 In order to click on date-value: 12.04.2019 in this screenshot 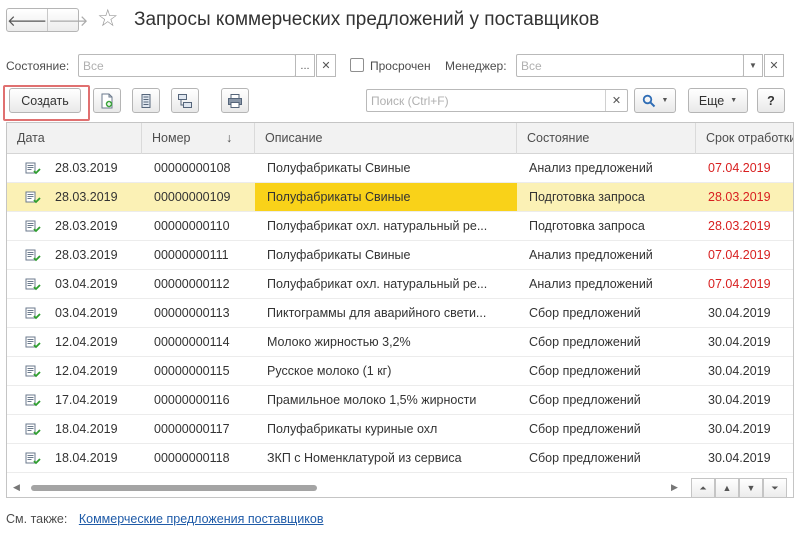, I will do `click(86, 371)`.